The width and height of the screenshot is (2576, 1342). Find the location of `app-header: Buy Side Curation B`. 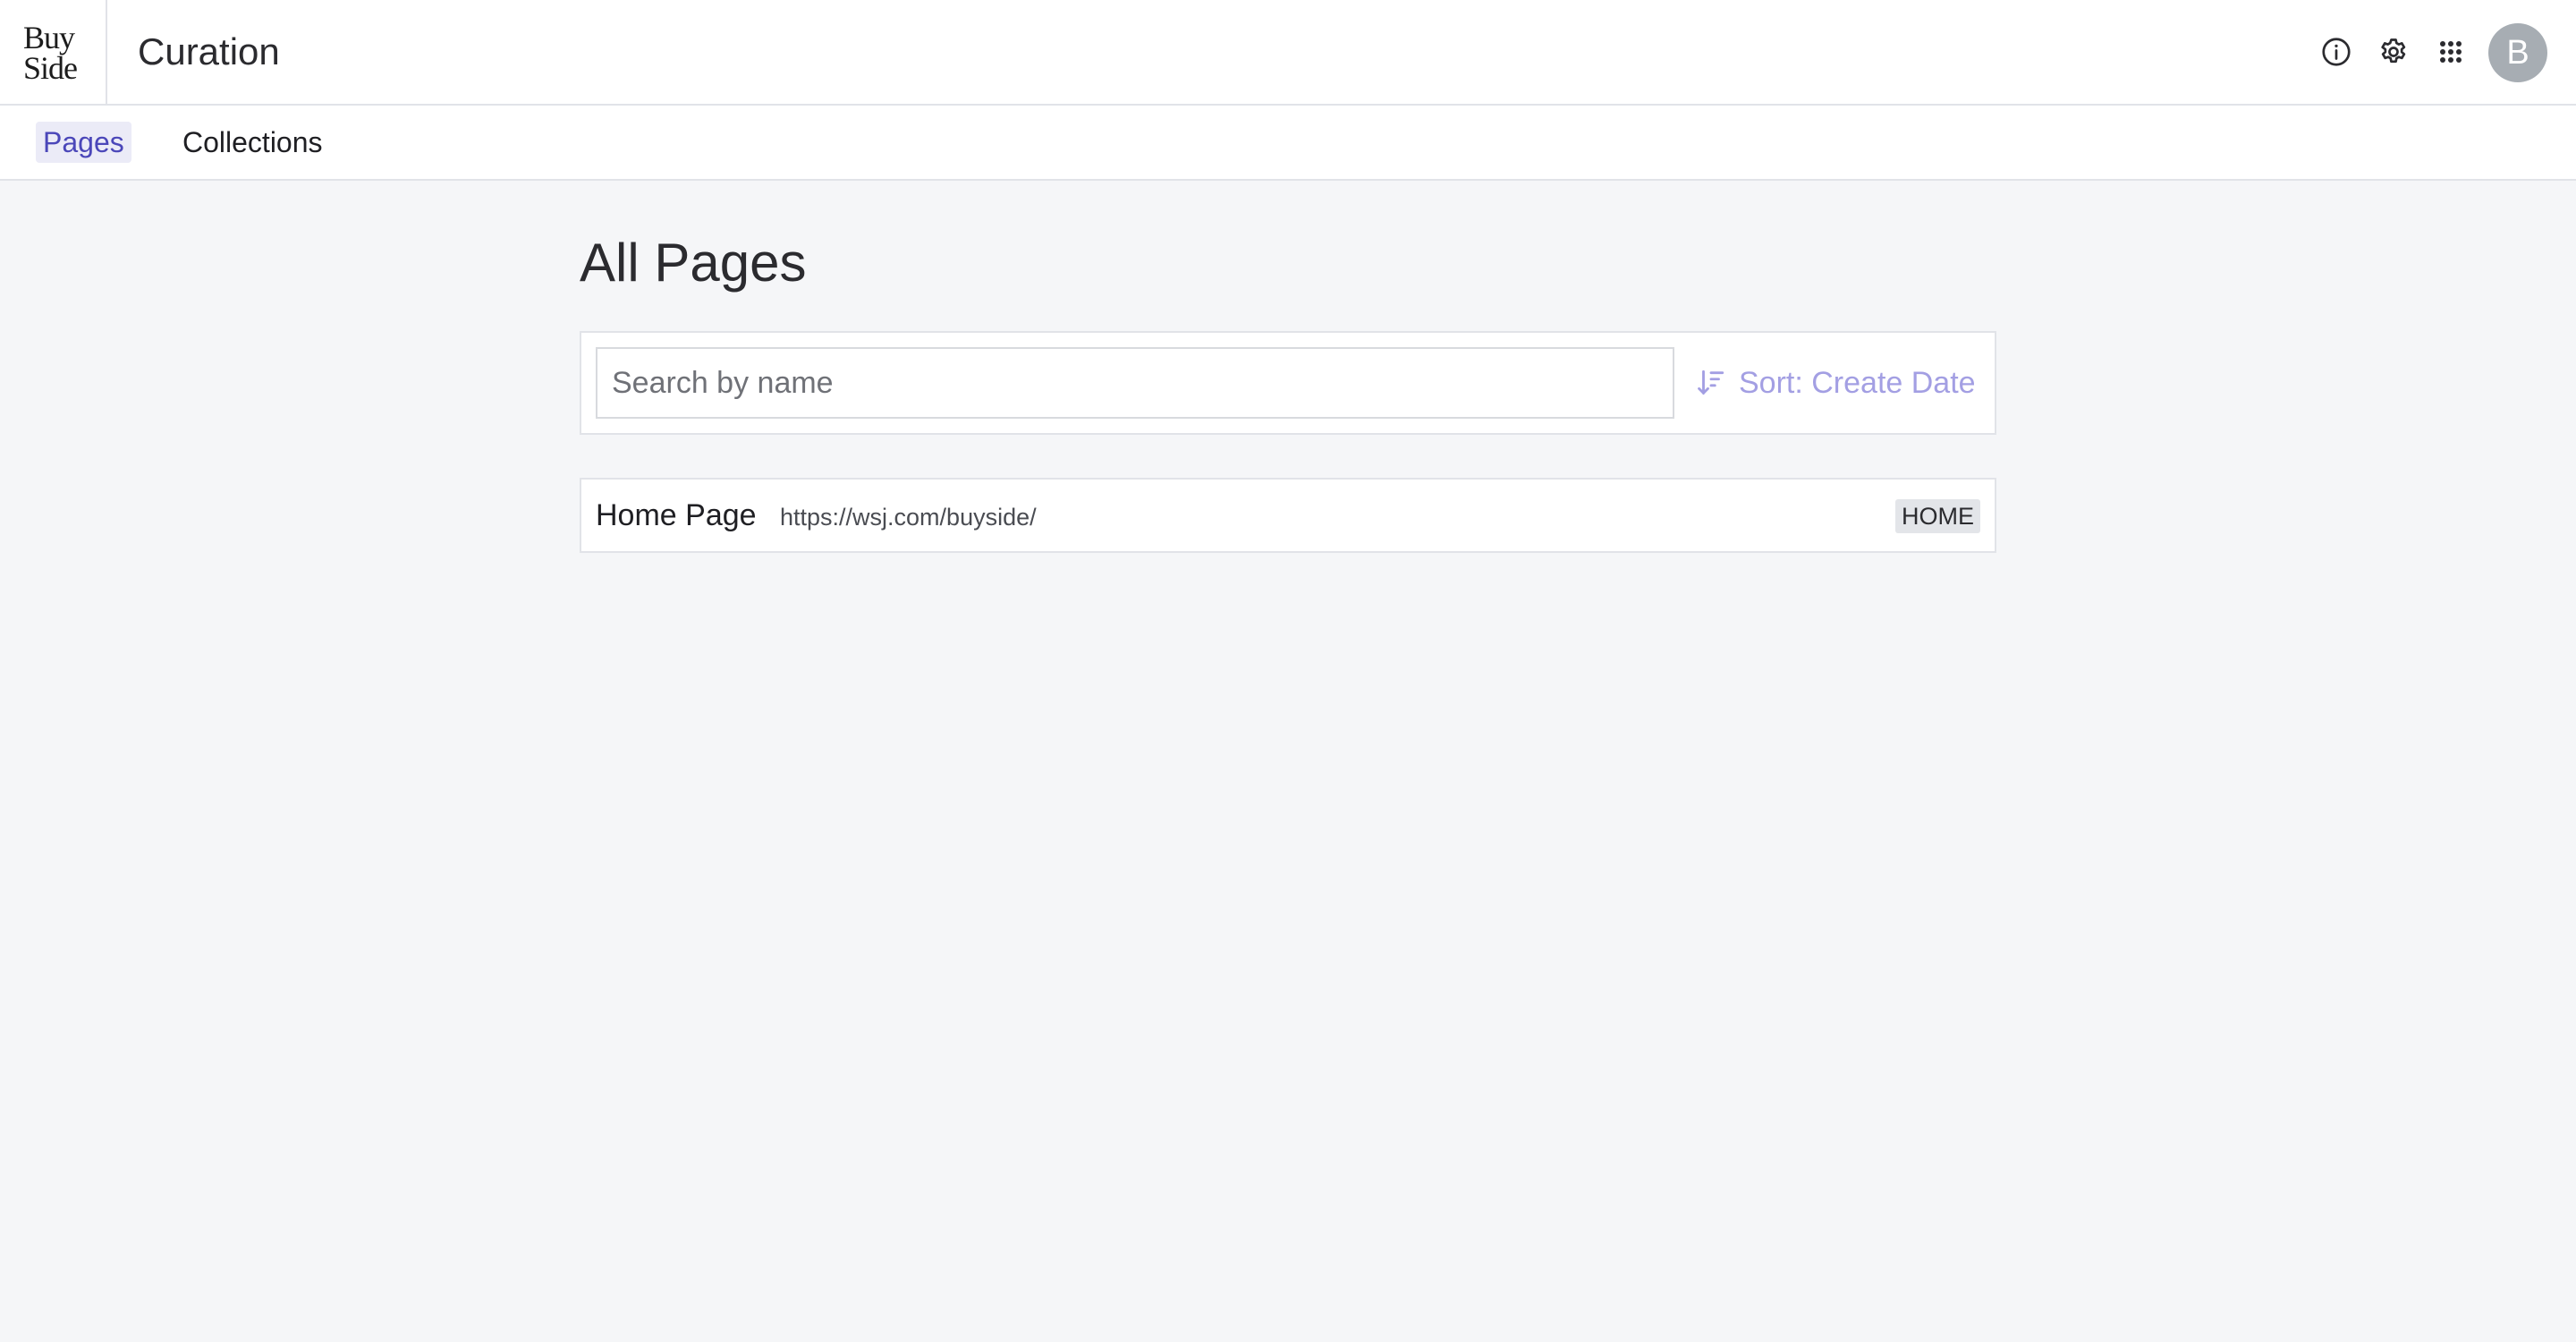

app-header: Buy Side Curation B is located at coordinates (1288, 53).